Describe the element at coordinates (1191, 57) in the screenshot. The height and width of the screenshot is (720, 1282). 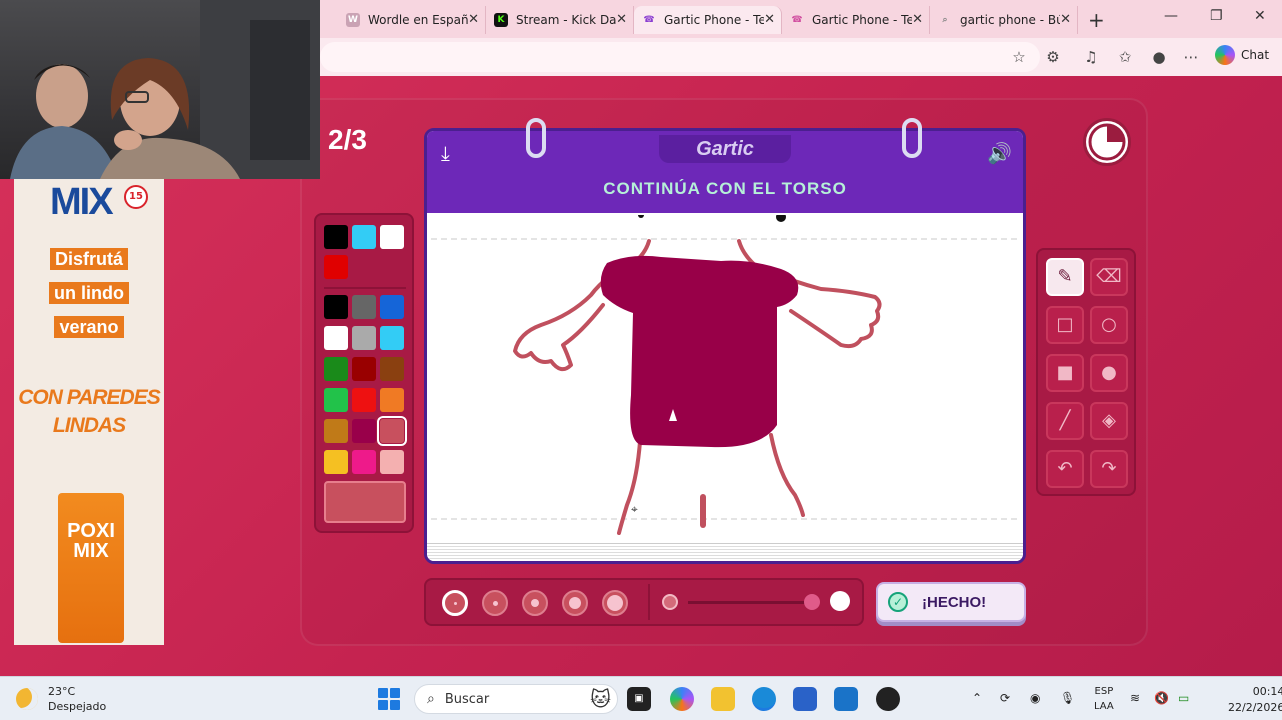
I see `more-menu-icon: ⋯` at that location.